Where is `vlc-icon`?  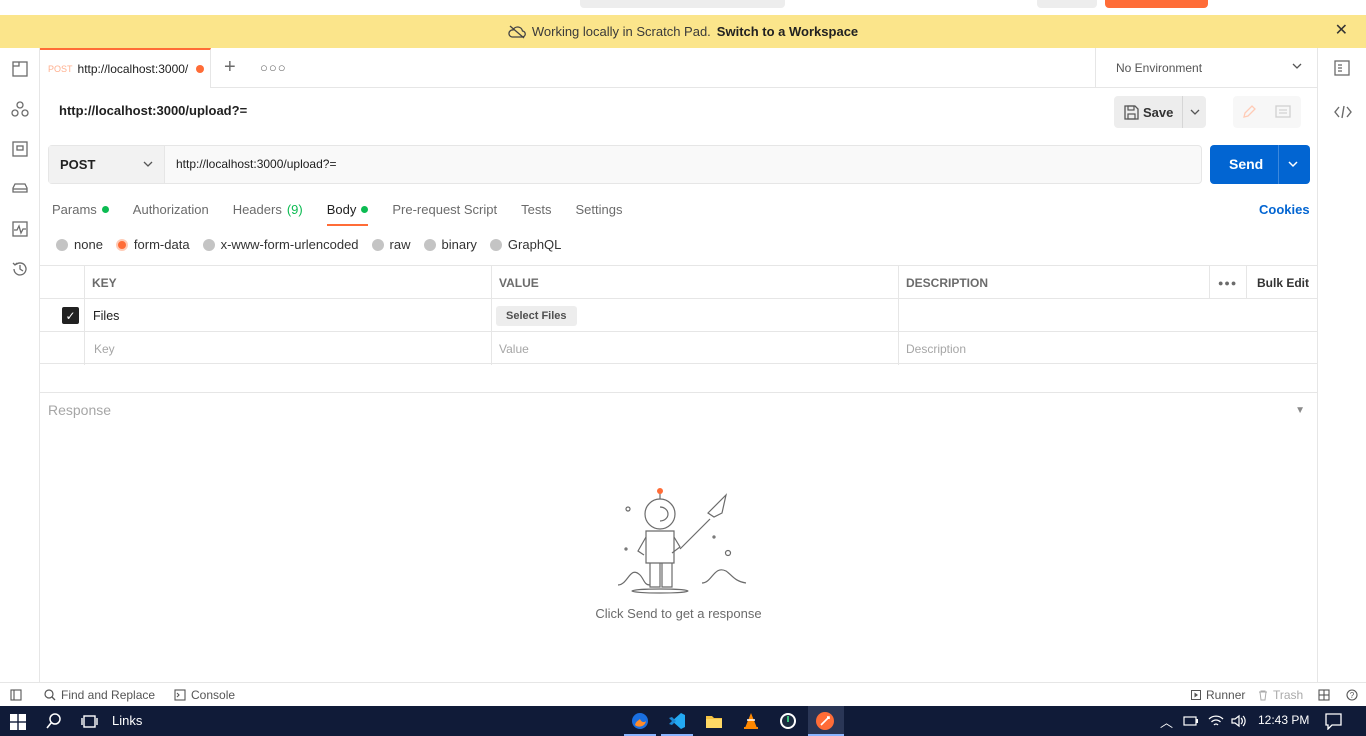
vlc-icon is located at coordinates (751, 721).